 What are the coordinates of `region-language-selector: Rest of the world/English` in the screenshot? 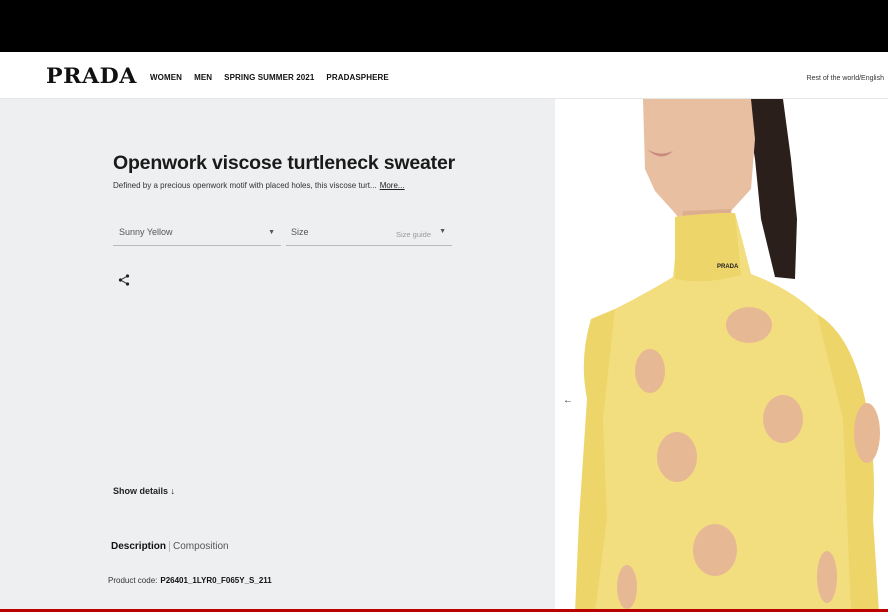 It's located at (845, 78).